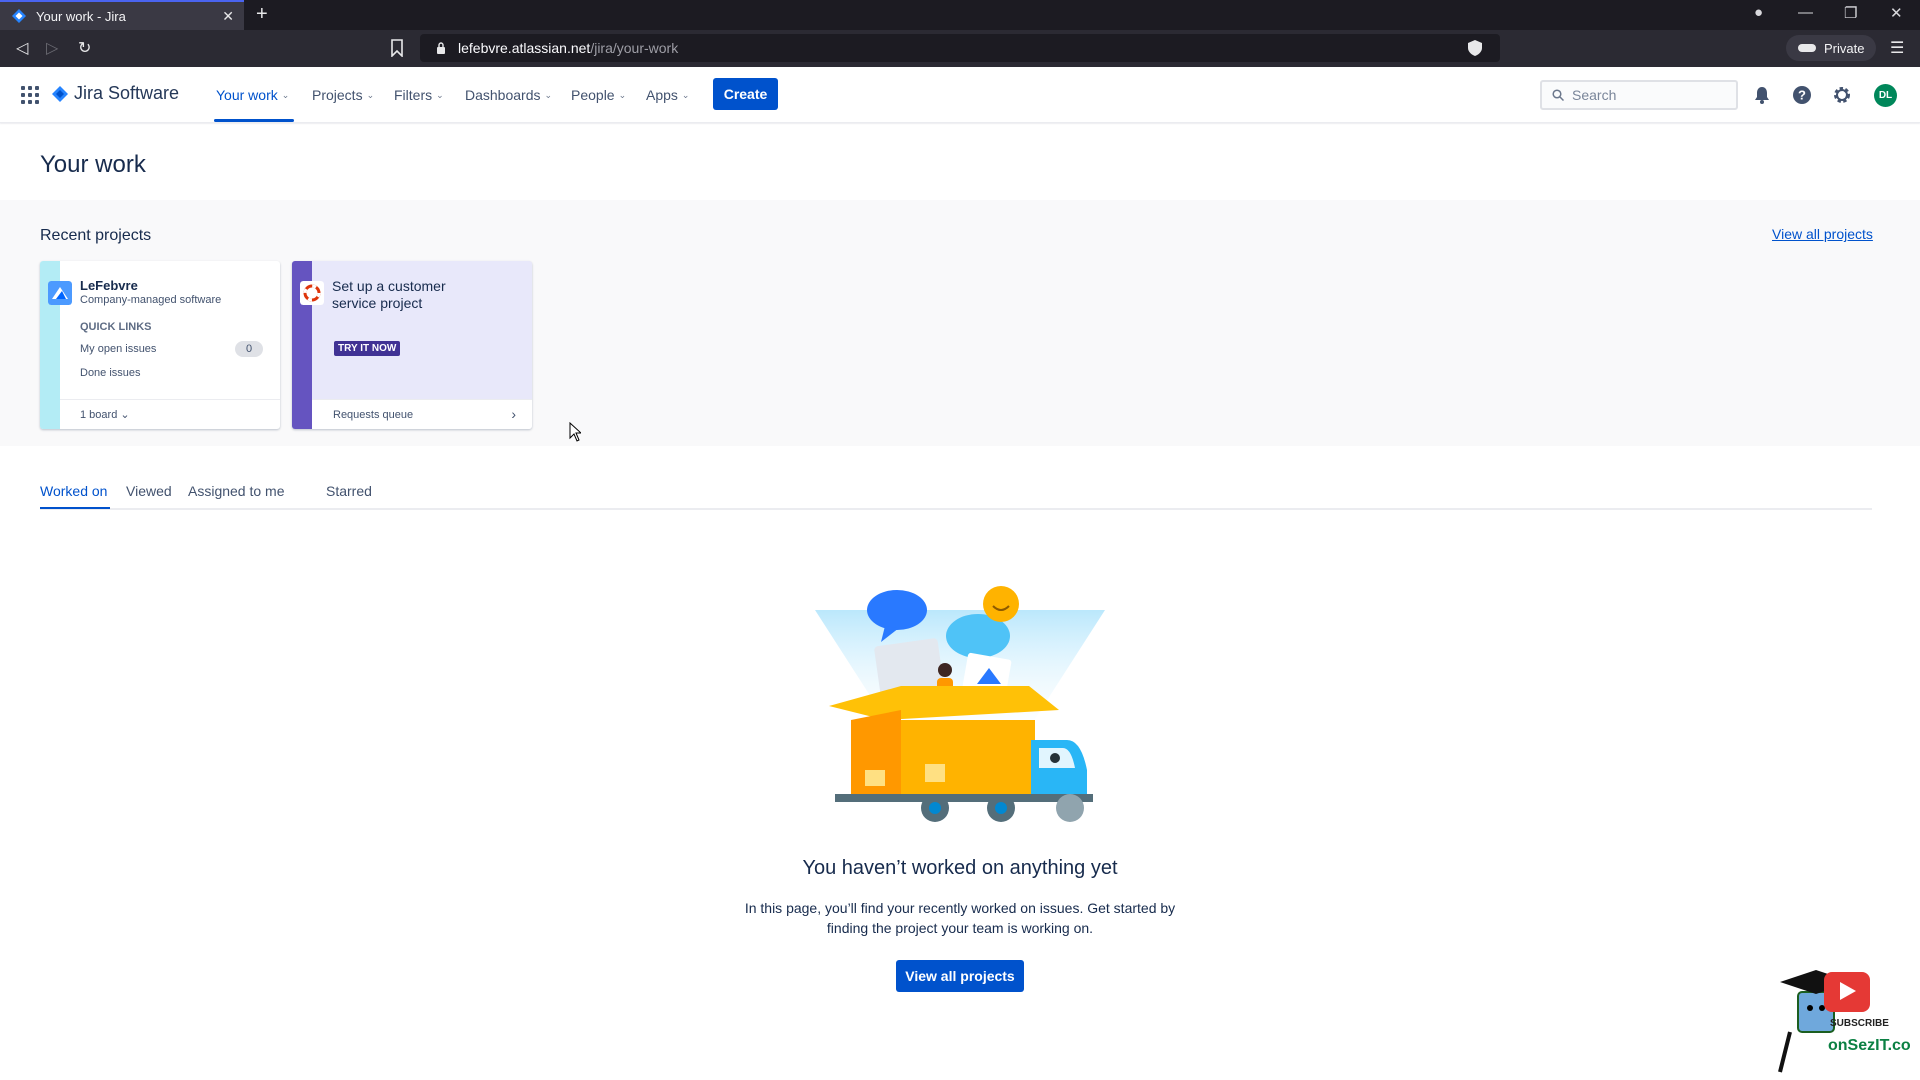 This screenshot has width=1920, height=1080. Describe the element at coordinates (1822, 234) in the screenshot. I see `view-all-projects-link: View all projects` at that location.